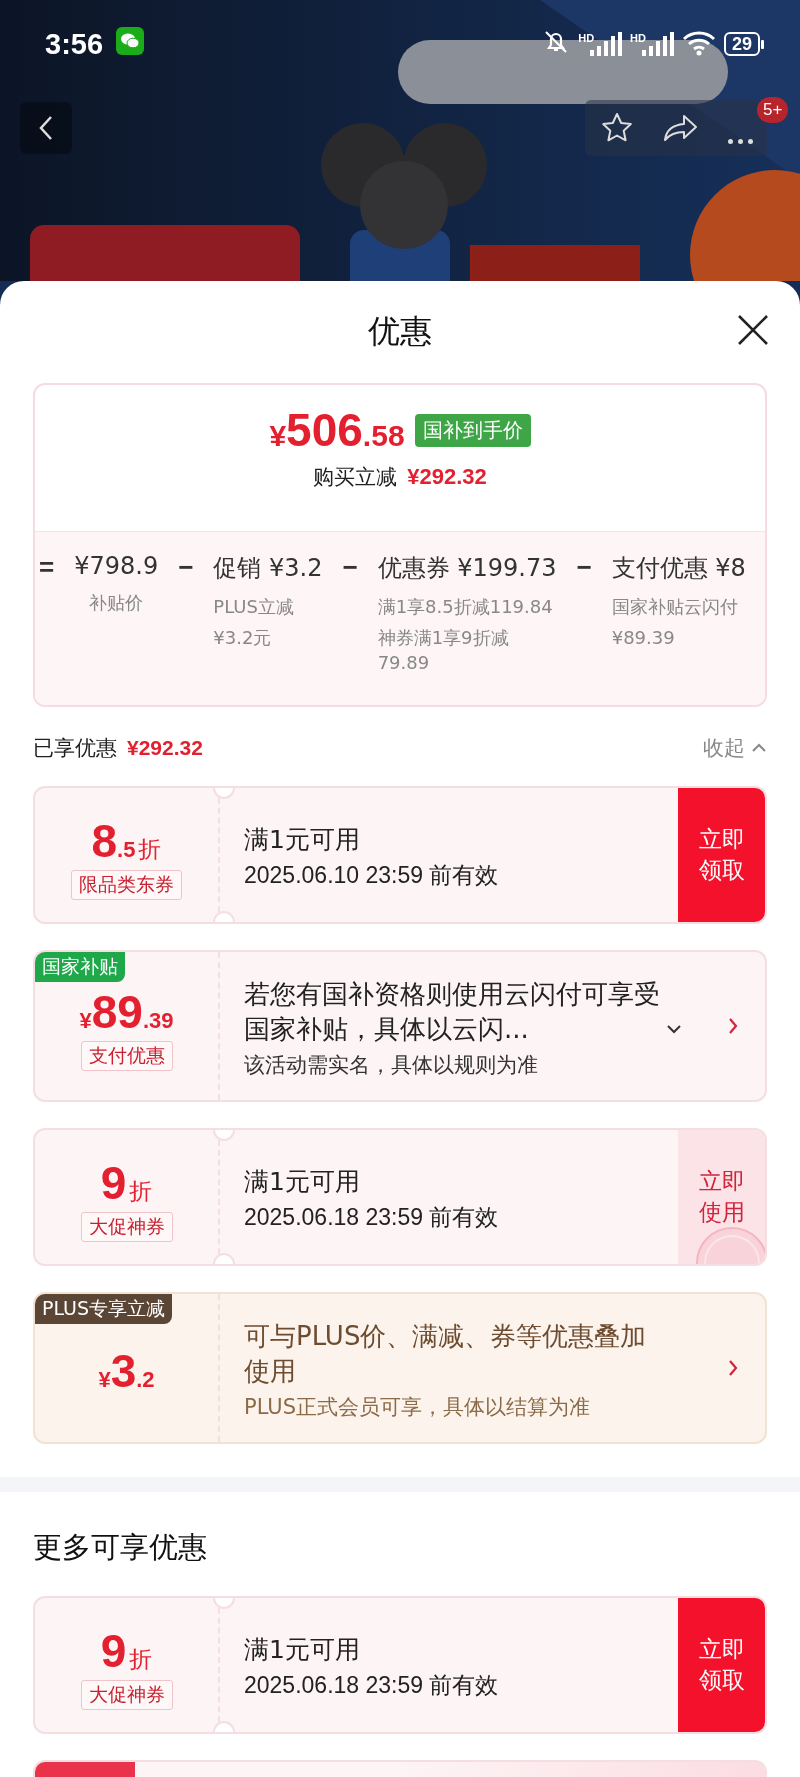 This screenshot has width=800, height=1777. Describe the element at coordinates (675, 607) in the screenshot. I see `breakdown-note: 国家补贴云闪付` at that location.